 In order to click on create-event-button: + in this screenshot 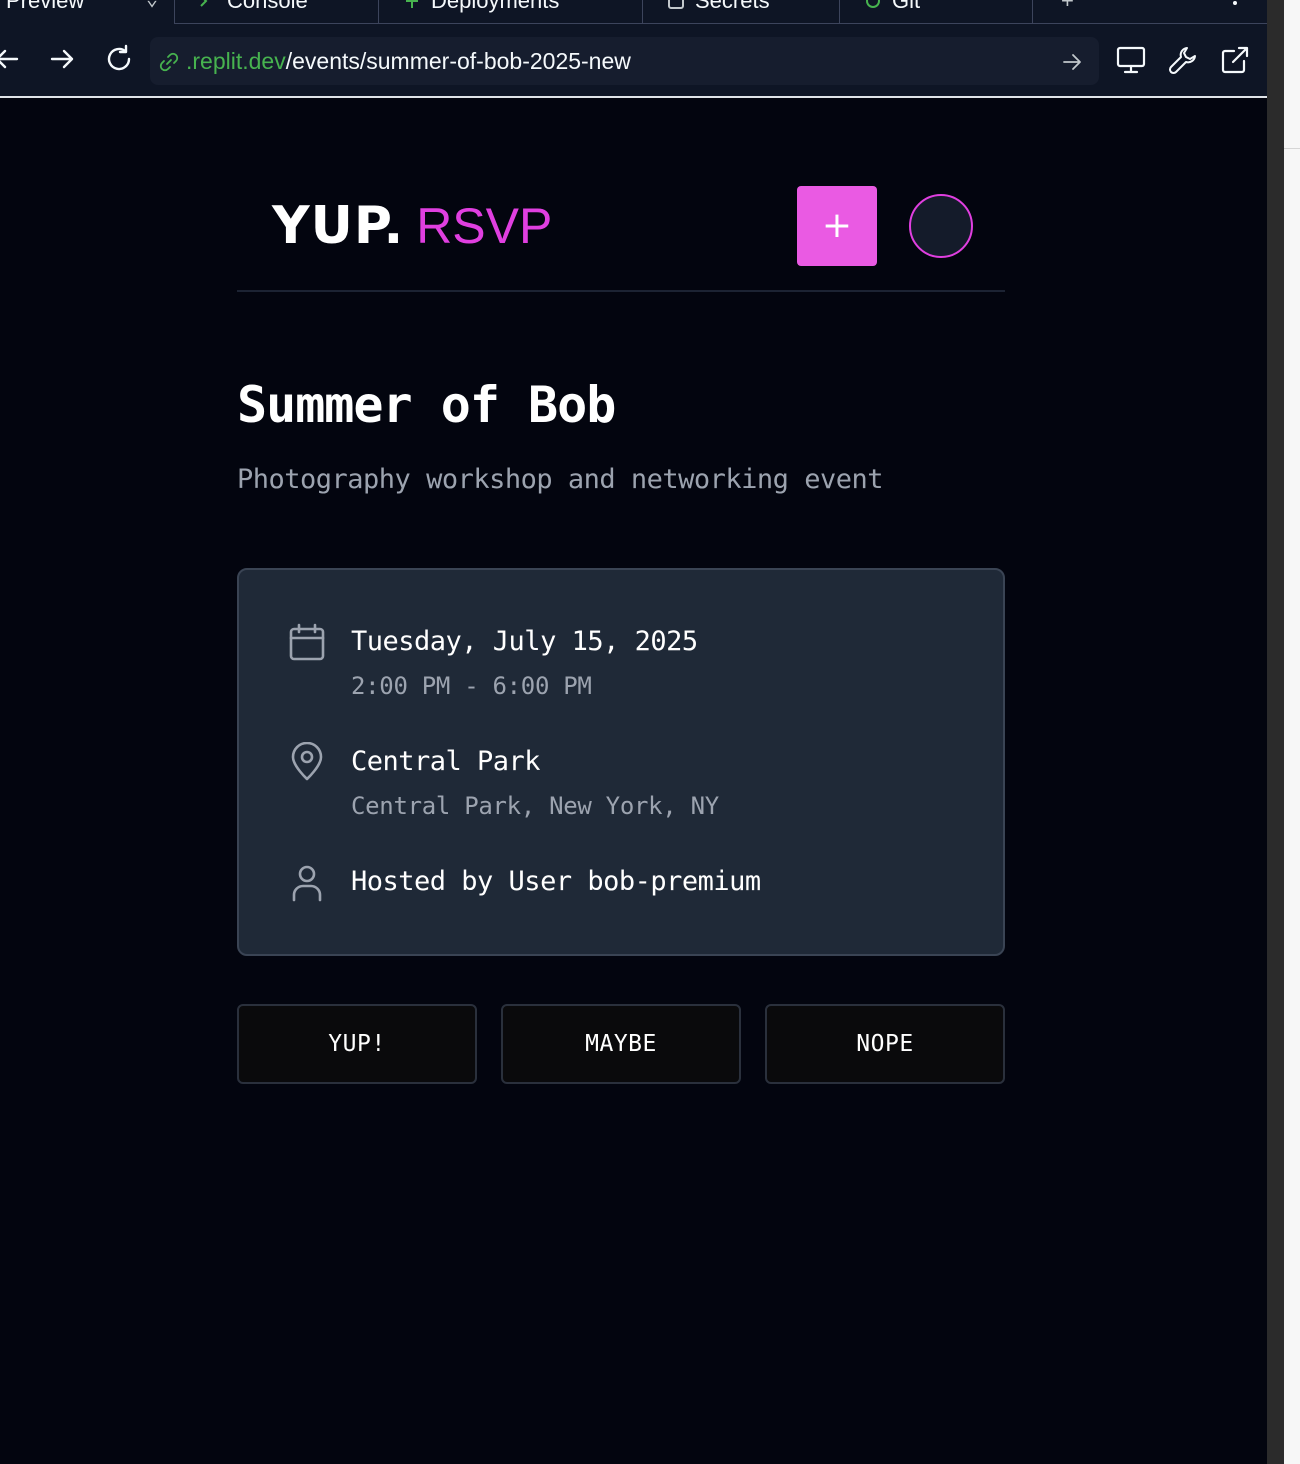, I will do `click(837, 226)`.